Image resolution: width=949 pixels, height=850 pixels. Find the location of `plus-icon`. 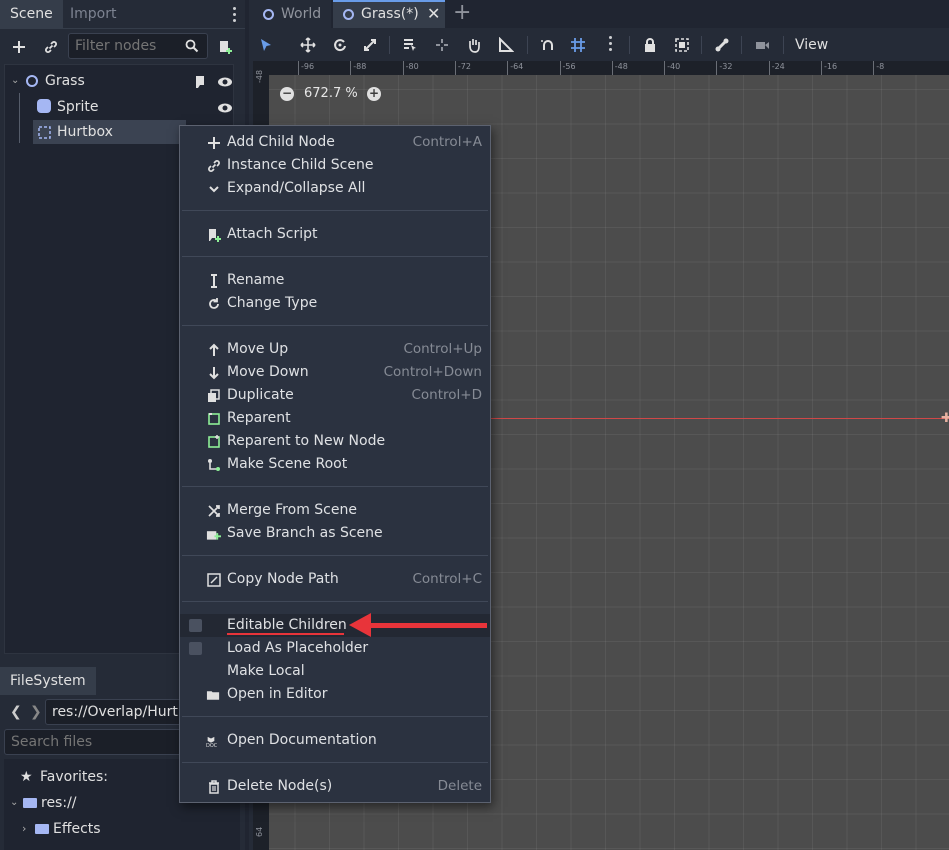

plus-icon is located at coordinates (213, 142).